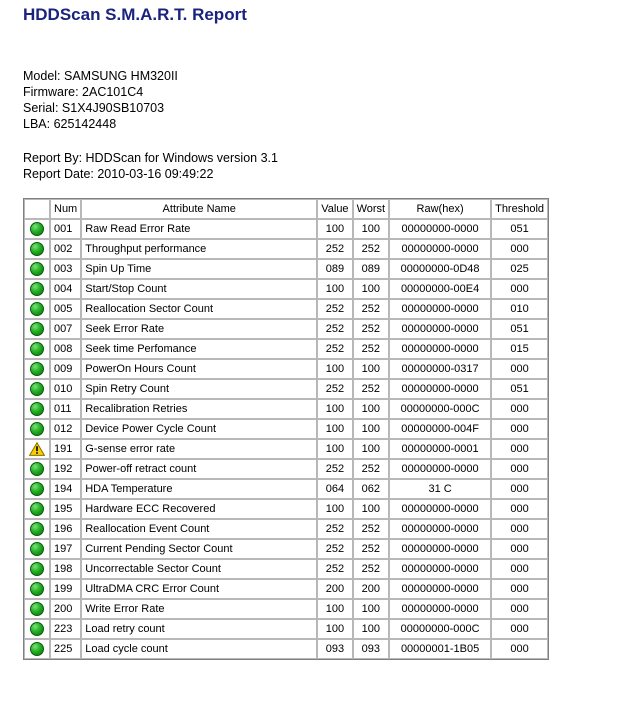 The height and width of the screenshot is (713, 640). I want to click on attribute-raw: 31 C, so click(440, 489).